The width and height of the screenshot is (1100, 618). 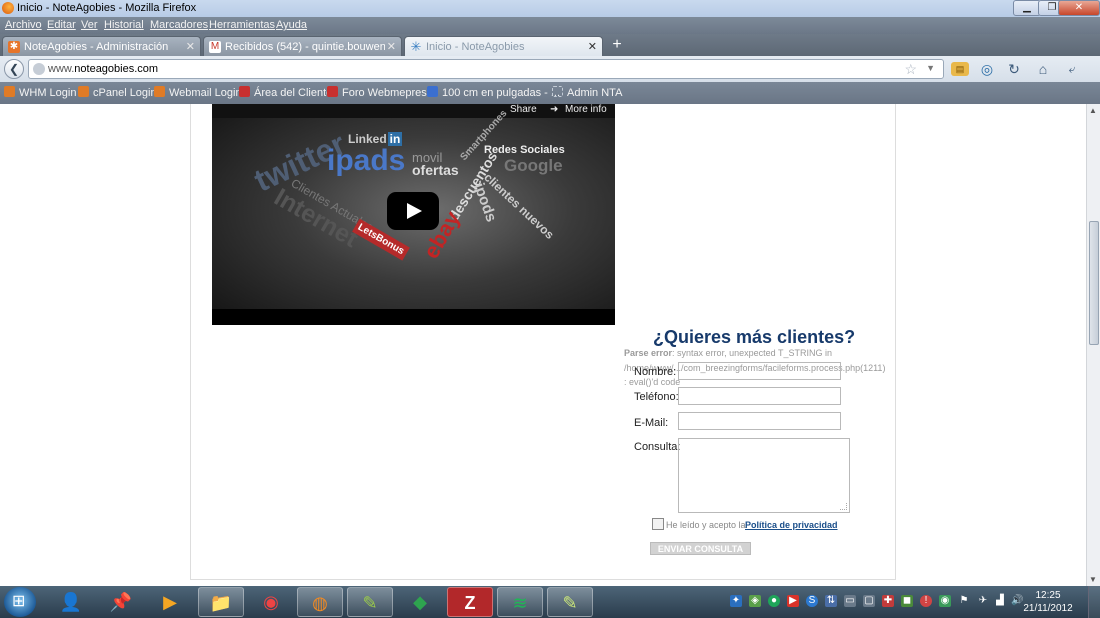 I want to click on video-word: ofertas, so click(x=435, y=170).